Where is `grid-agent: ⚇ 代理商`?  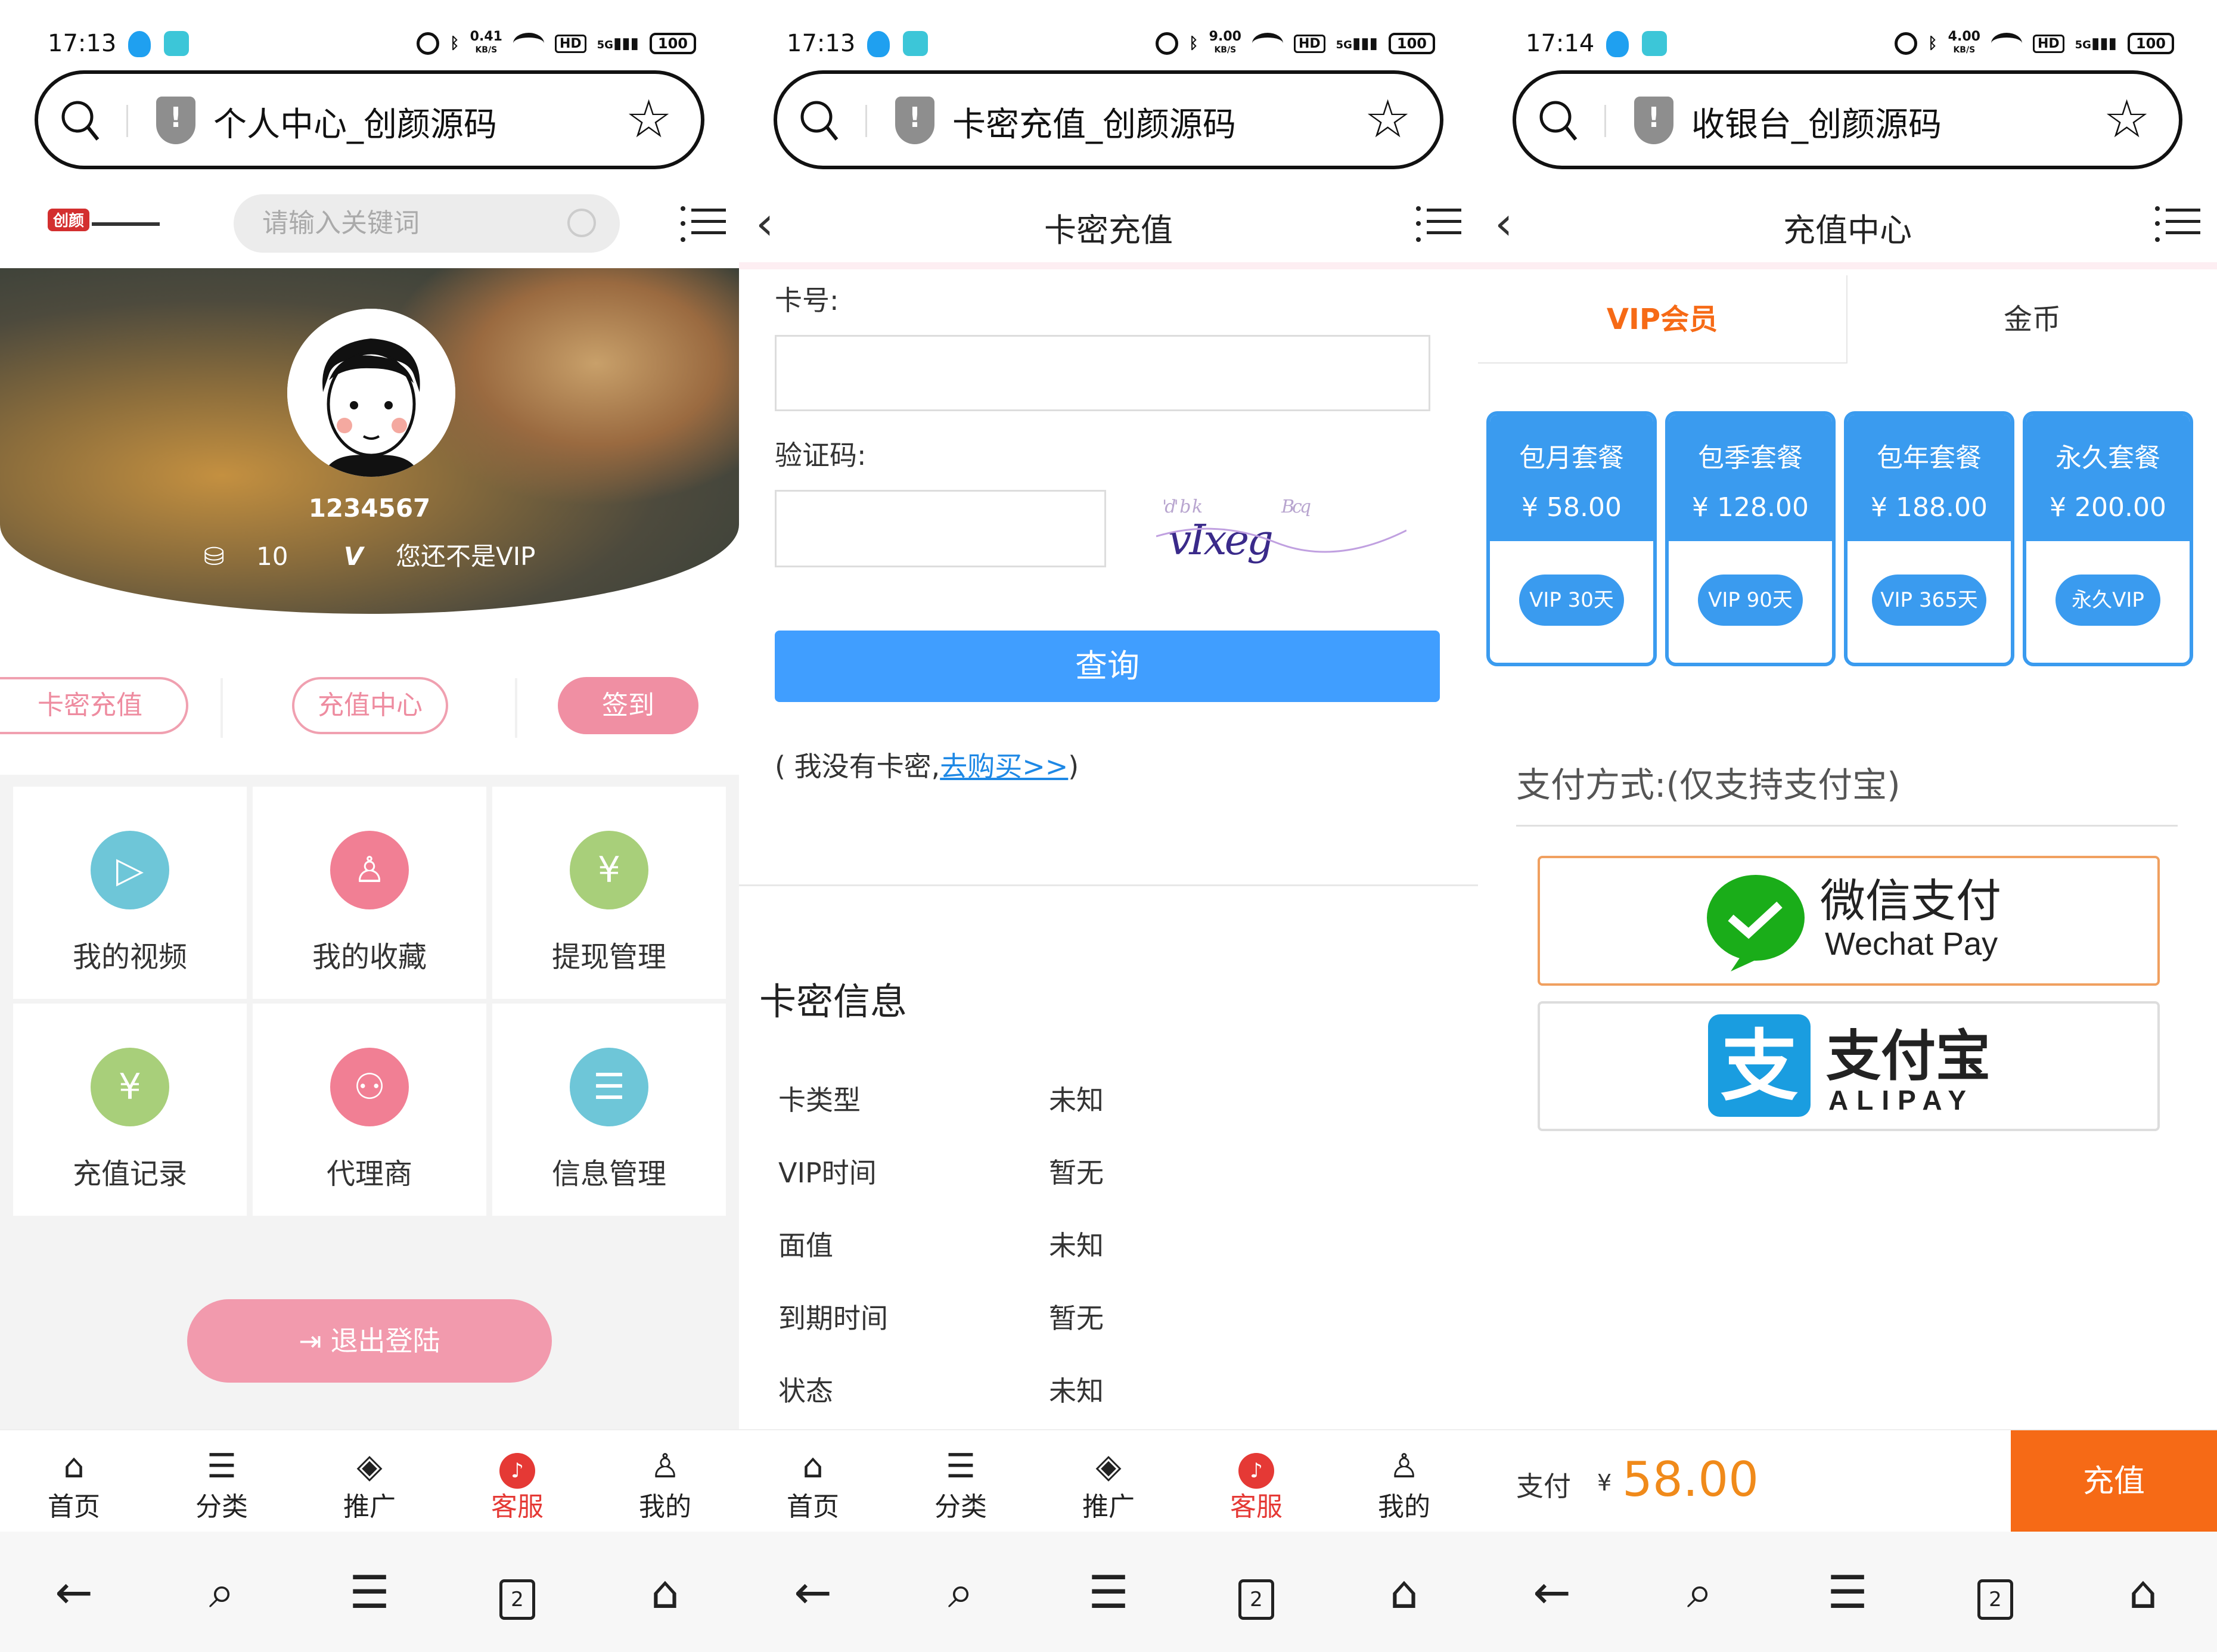 grid-agent: ⚇ 代理商 is located at coordinates (369, 1110).